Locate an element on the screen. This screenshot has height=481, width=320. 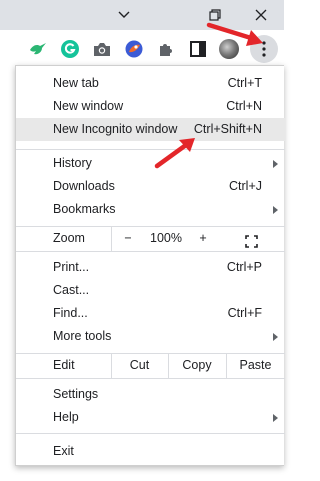
fullscreen-icon is located at coordinates (251, 240).